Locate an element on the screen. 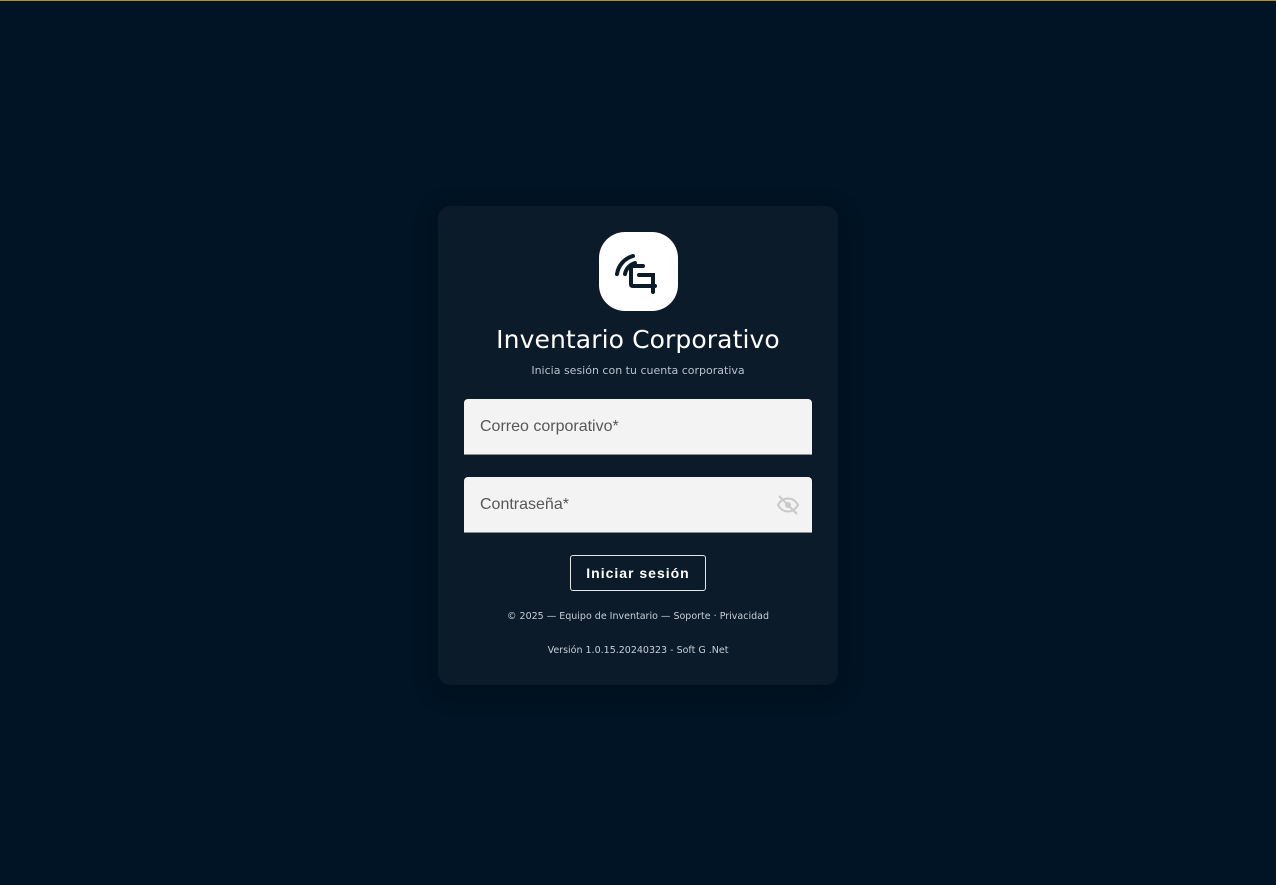 This screenshot has height=885, width=1276. app-title: Inventario Corporativo is located at coordinates (638, 339).